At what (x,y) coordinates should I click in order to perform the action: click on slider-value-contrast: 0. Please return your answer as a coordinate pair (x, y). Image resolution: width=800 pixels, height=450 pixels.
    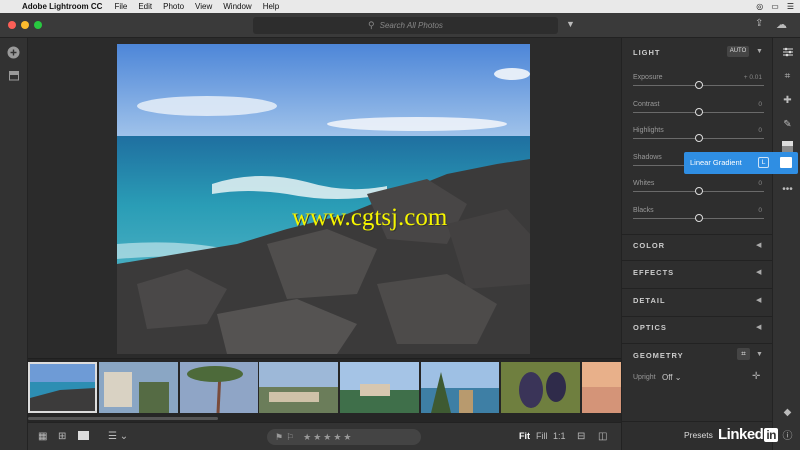
    Looking at the image, I should click on (760, 104).